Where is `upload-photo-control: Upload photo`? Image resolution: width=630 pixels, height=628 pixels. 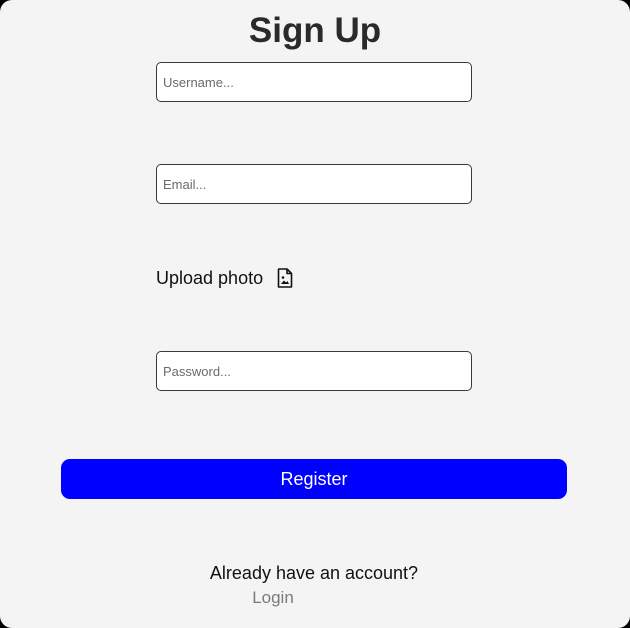
upload-photo-control: Upload photo is located at coordinates (224, 278).